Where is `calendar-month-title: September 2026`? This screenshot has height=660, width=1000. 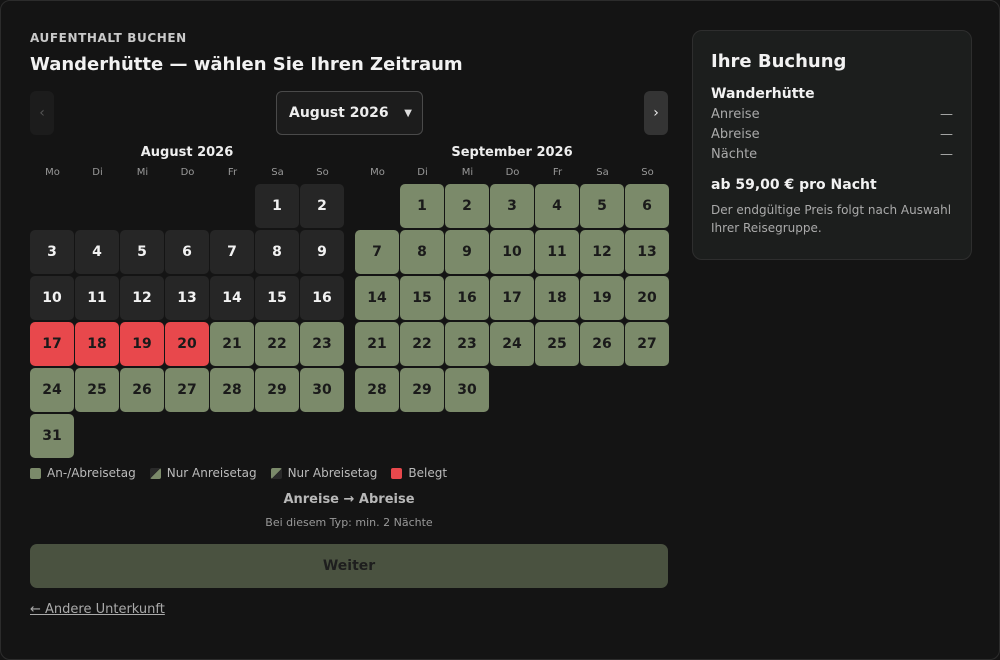
calendar-month-title: September 2026 is located at coordinates (512, 152).